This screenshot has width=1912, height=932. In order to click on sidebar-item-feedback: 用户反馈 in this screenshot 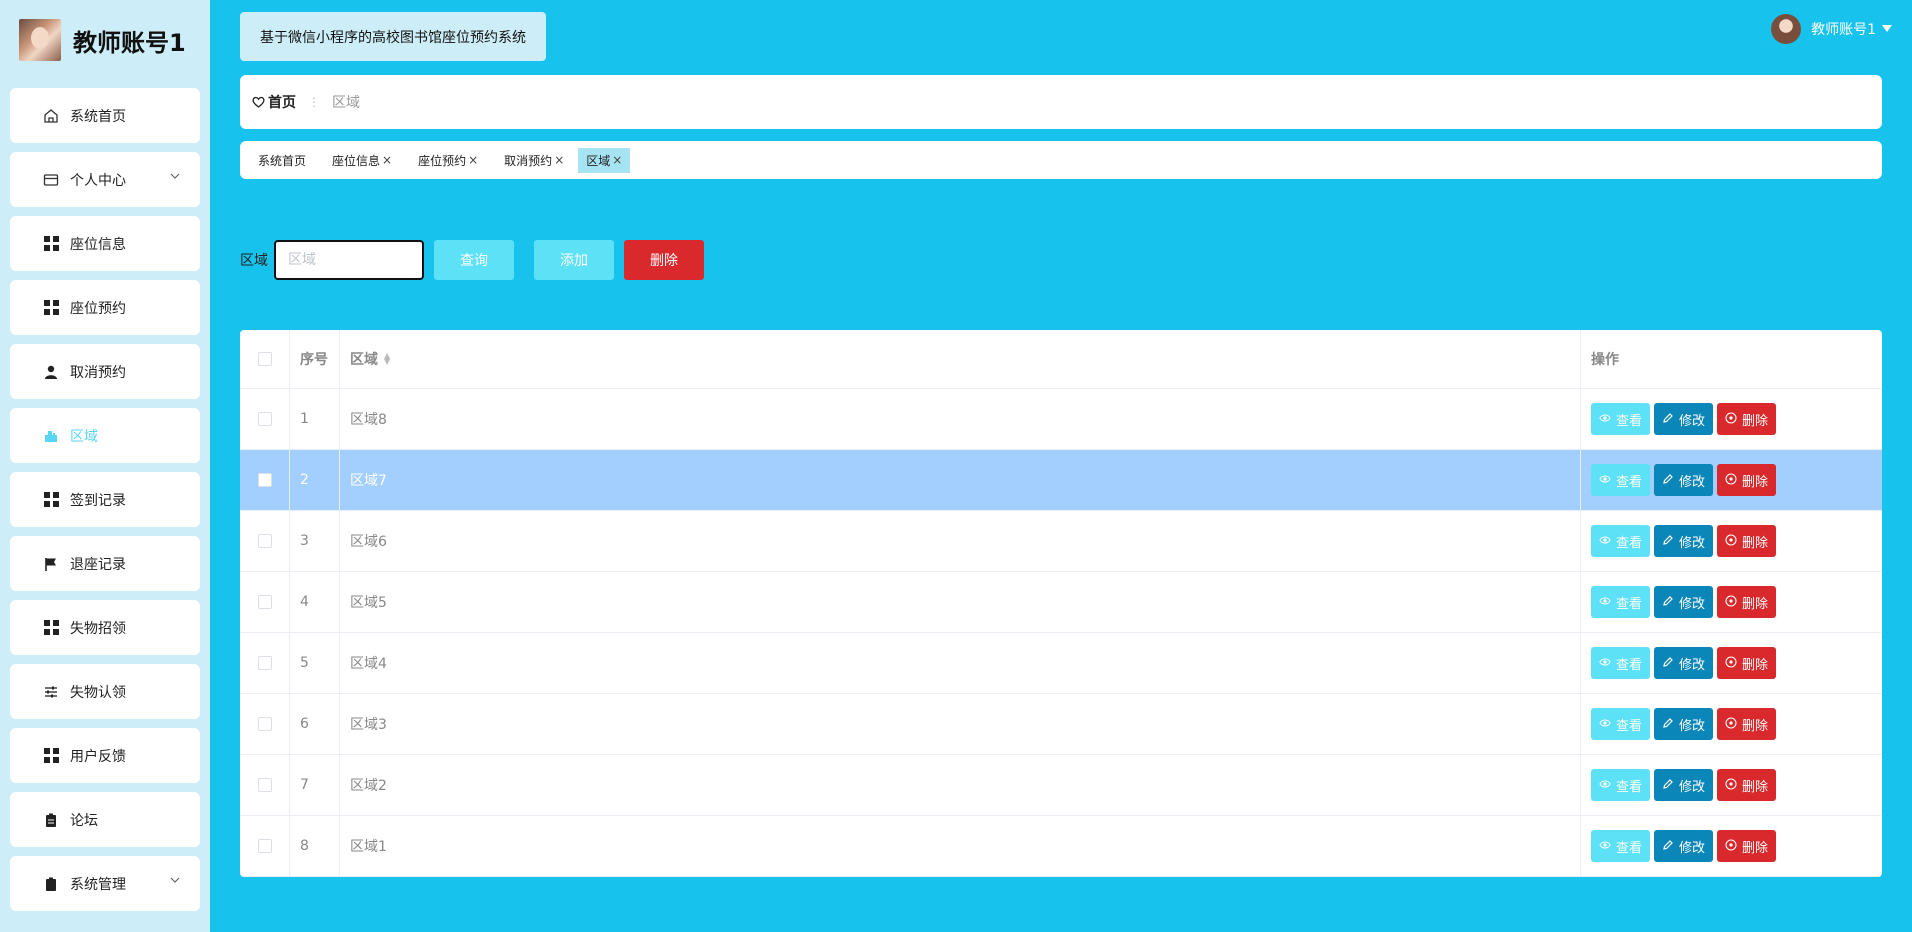, I will do `click(105, 755)`.